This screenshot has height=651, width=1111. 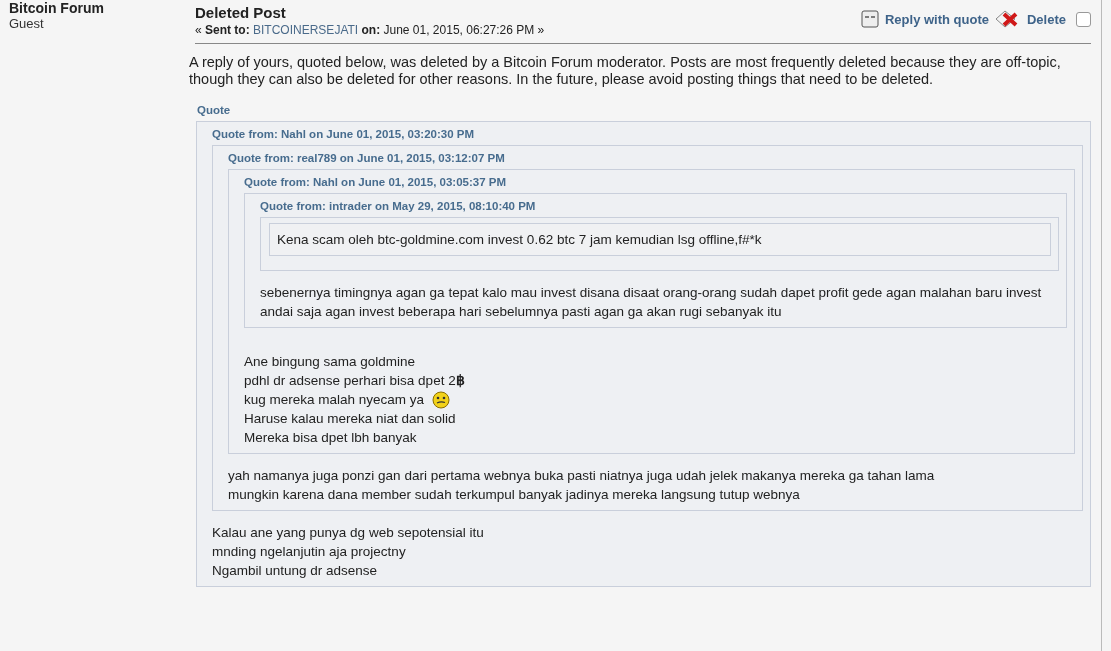 What do you see at coordinates (330, 438) in the screenshot?
I see `post-text: Mereka bisa dpet lbh banyak` at bounding box center [330, 438].